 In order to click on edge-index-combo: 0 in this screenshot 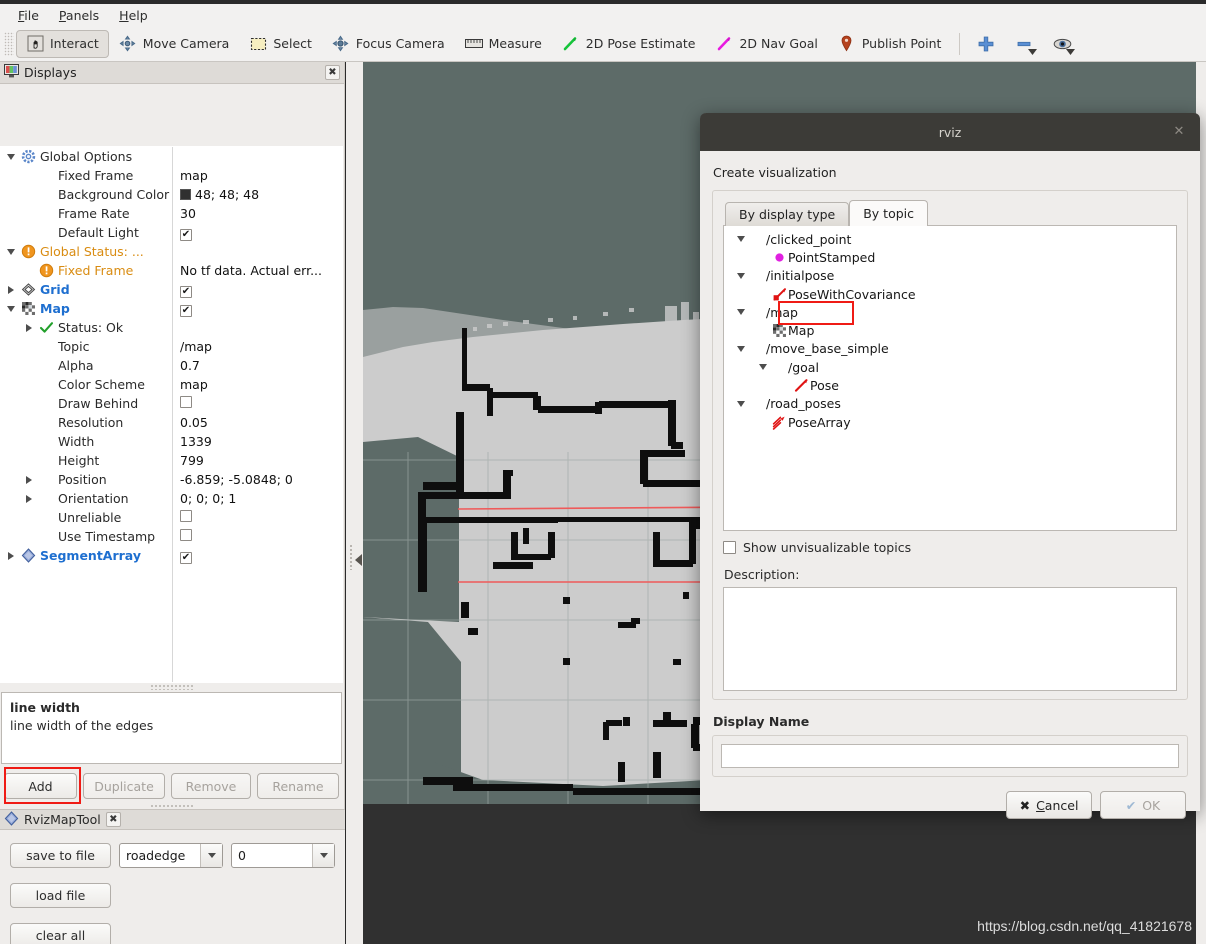, I will do `click(283, 855)`.